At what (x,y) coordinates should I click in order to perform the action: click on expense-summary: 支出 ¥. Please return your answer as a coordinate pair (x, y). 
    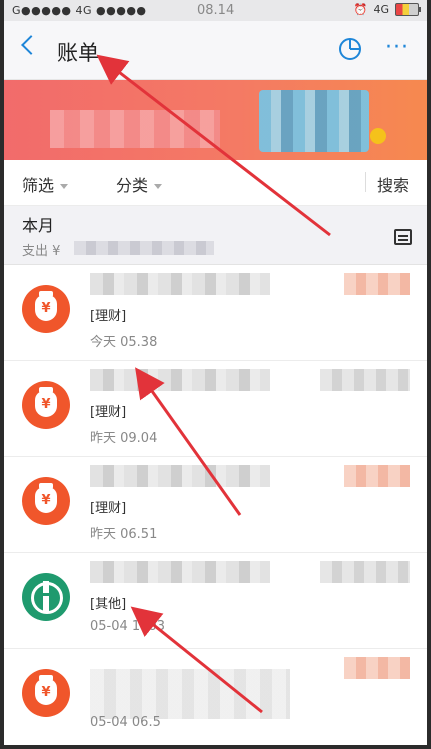
    Looking at the image, I should click on (41, 251).